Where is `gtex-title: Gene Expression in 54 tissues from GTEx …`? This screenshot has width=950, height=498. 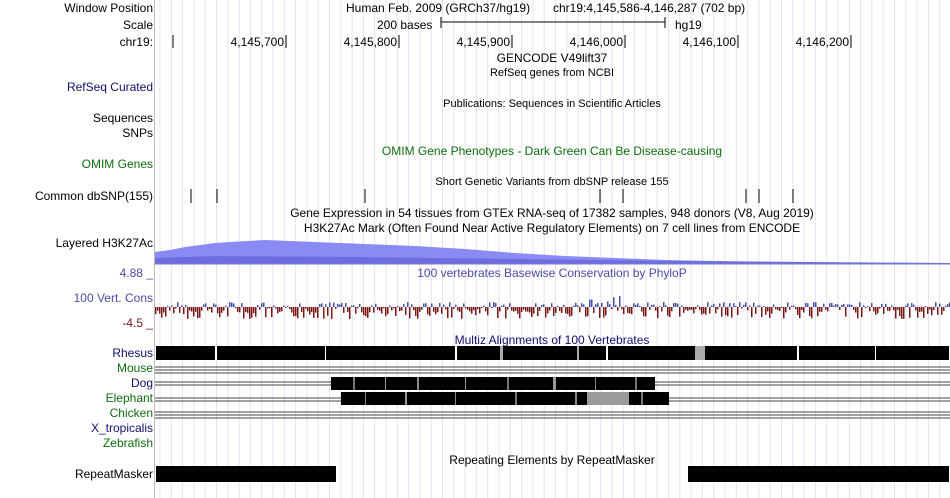
gtex-title: Gene Expression in 54 tissues from GTEx … is located at coordinates (552, 213).